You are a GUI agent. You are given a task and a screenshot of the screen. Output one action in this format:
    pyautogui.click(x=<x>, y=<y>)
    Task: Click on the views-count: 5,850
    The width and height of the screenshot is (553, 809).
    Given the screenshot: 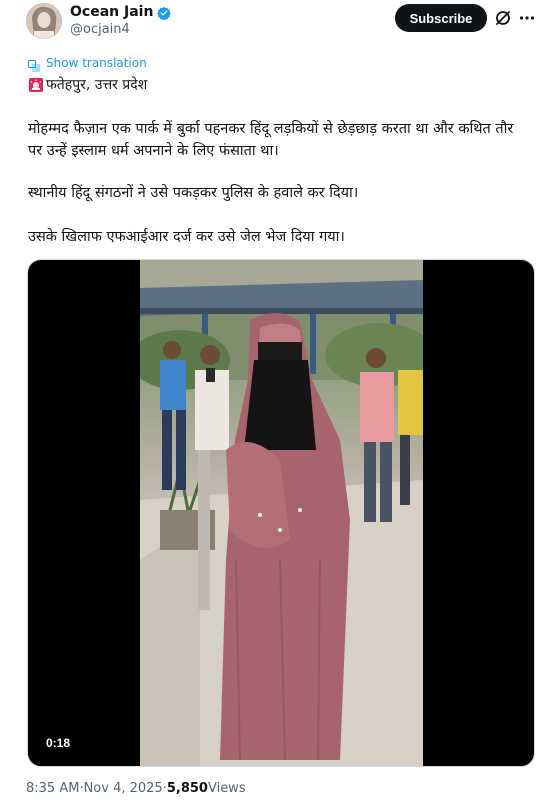 What is the action you would take?
    pyautogui.click(x=187, y=788)
    